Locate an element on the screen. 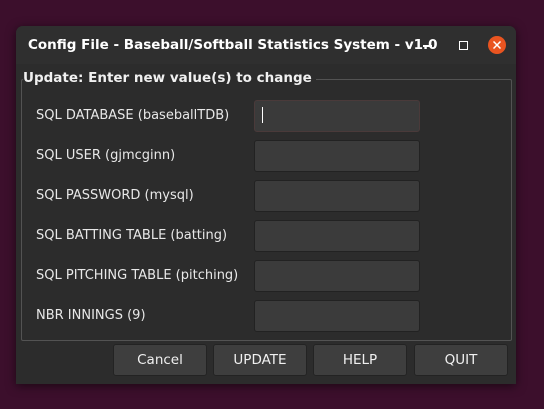 The height and width of the screenshot is (409, 544). minimize-icon is located at coordinates (427, 46).